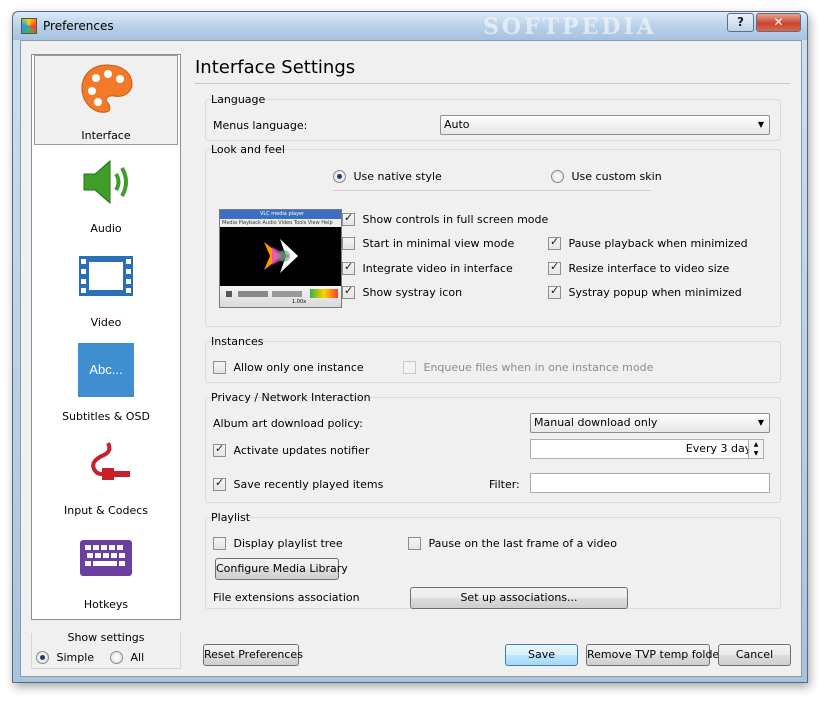  What do you see at coordinates (260, 125) in the screenshot?
I see `menus-language-label: Menus language:` at bounding box center [260, 125].